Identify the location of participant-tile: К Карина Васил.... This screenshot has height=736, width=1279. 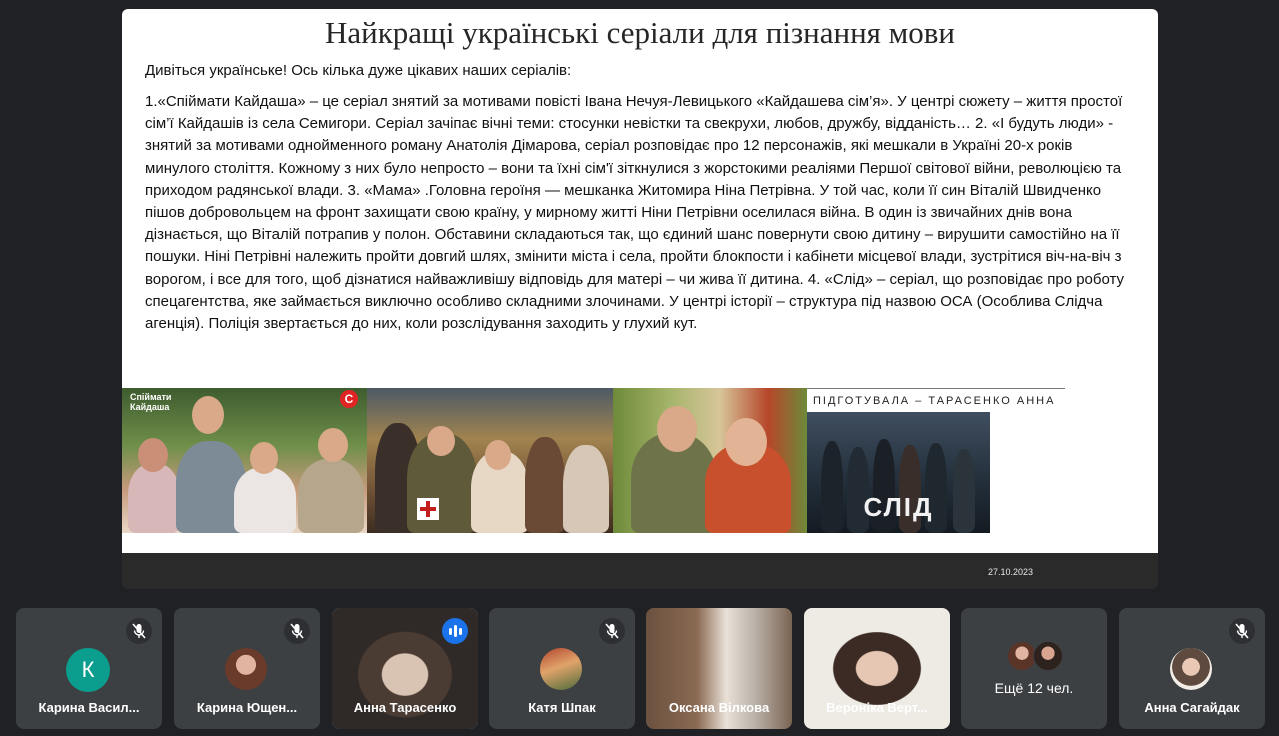
(89, 668).